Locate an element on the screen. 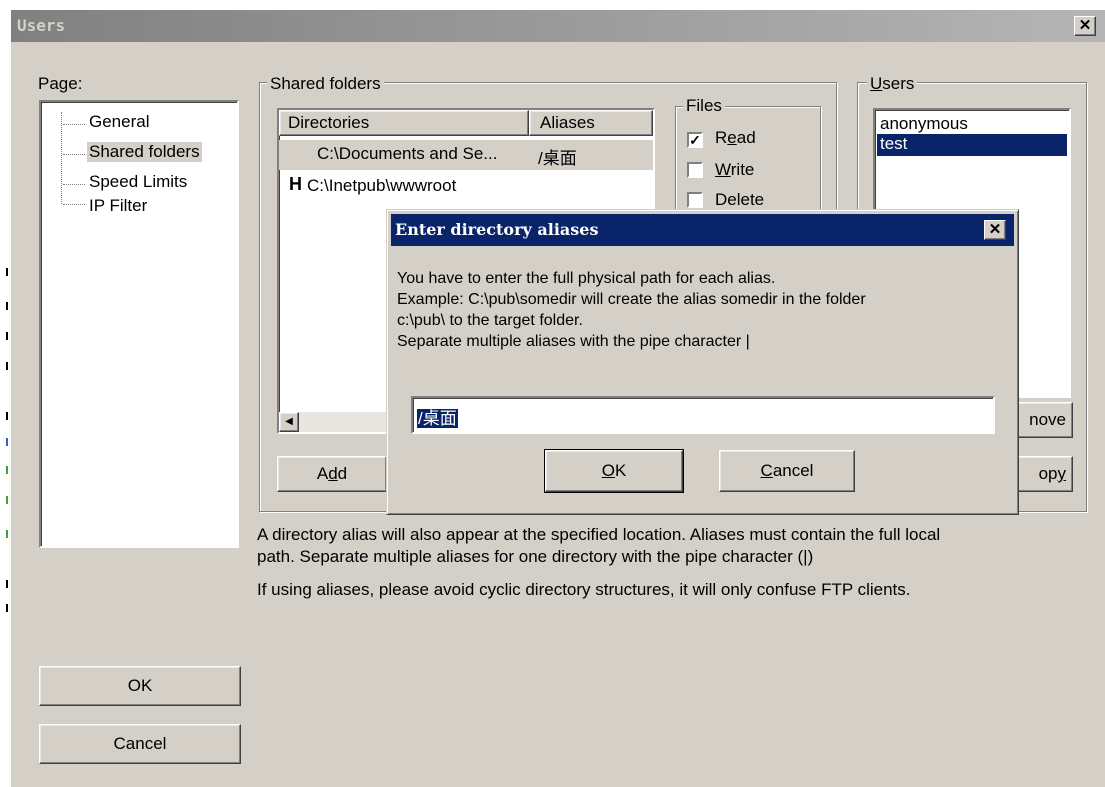  tree-item-ip-filter: IP Filter is located at coordinates (118, 206).